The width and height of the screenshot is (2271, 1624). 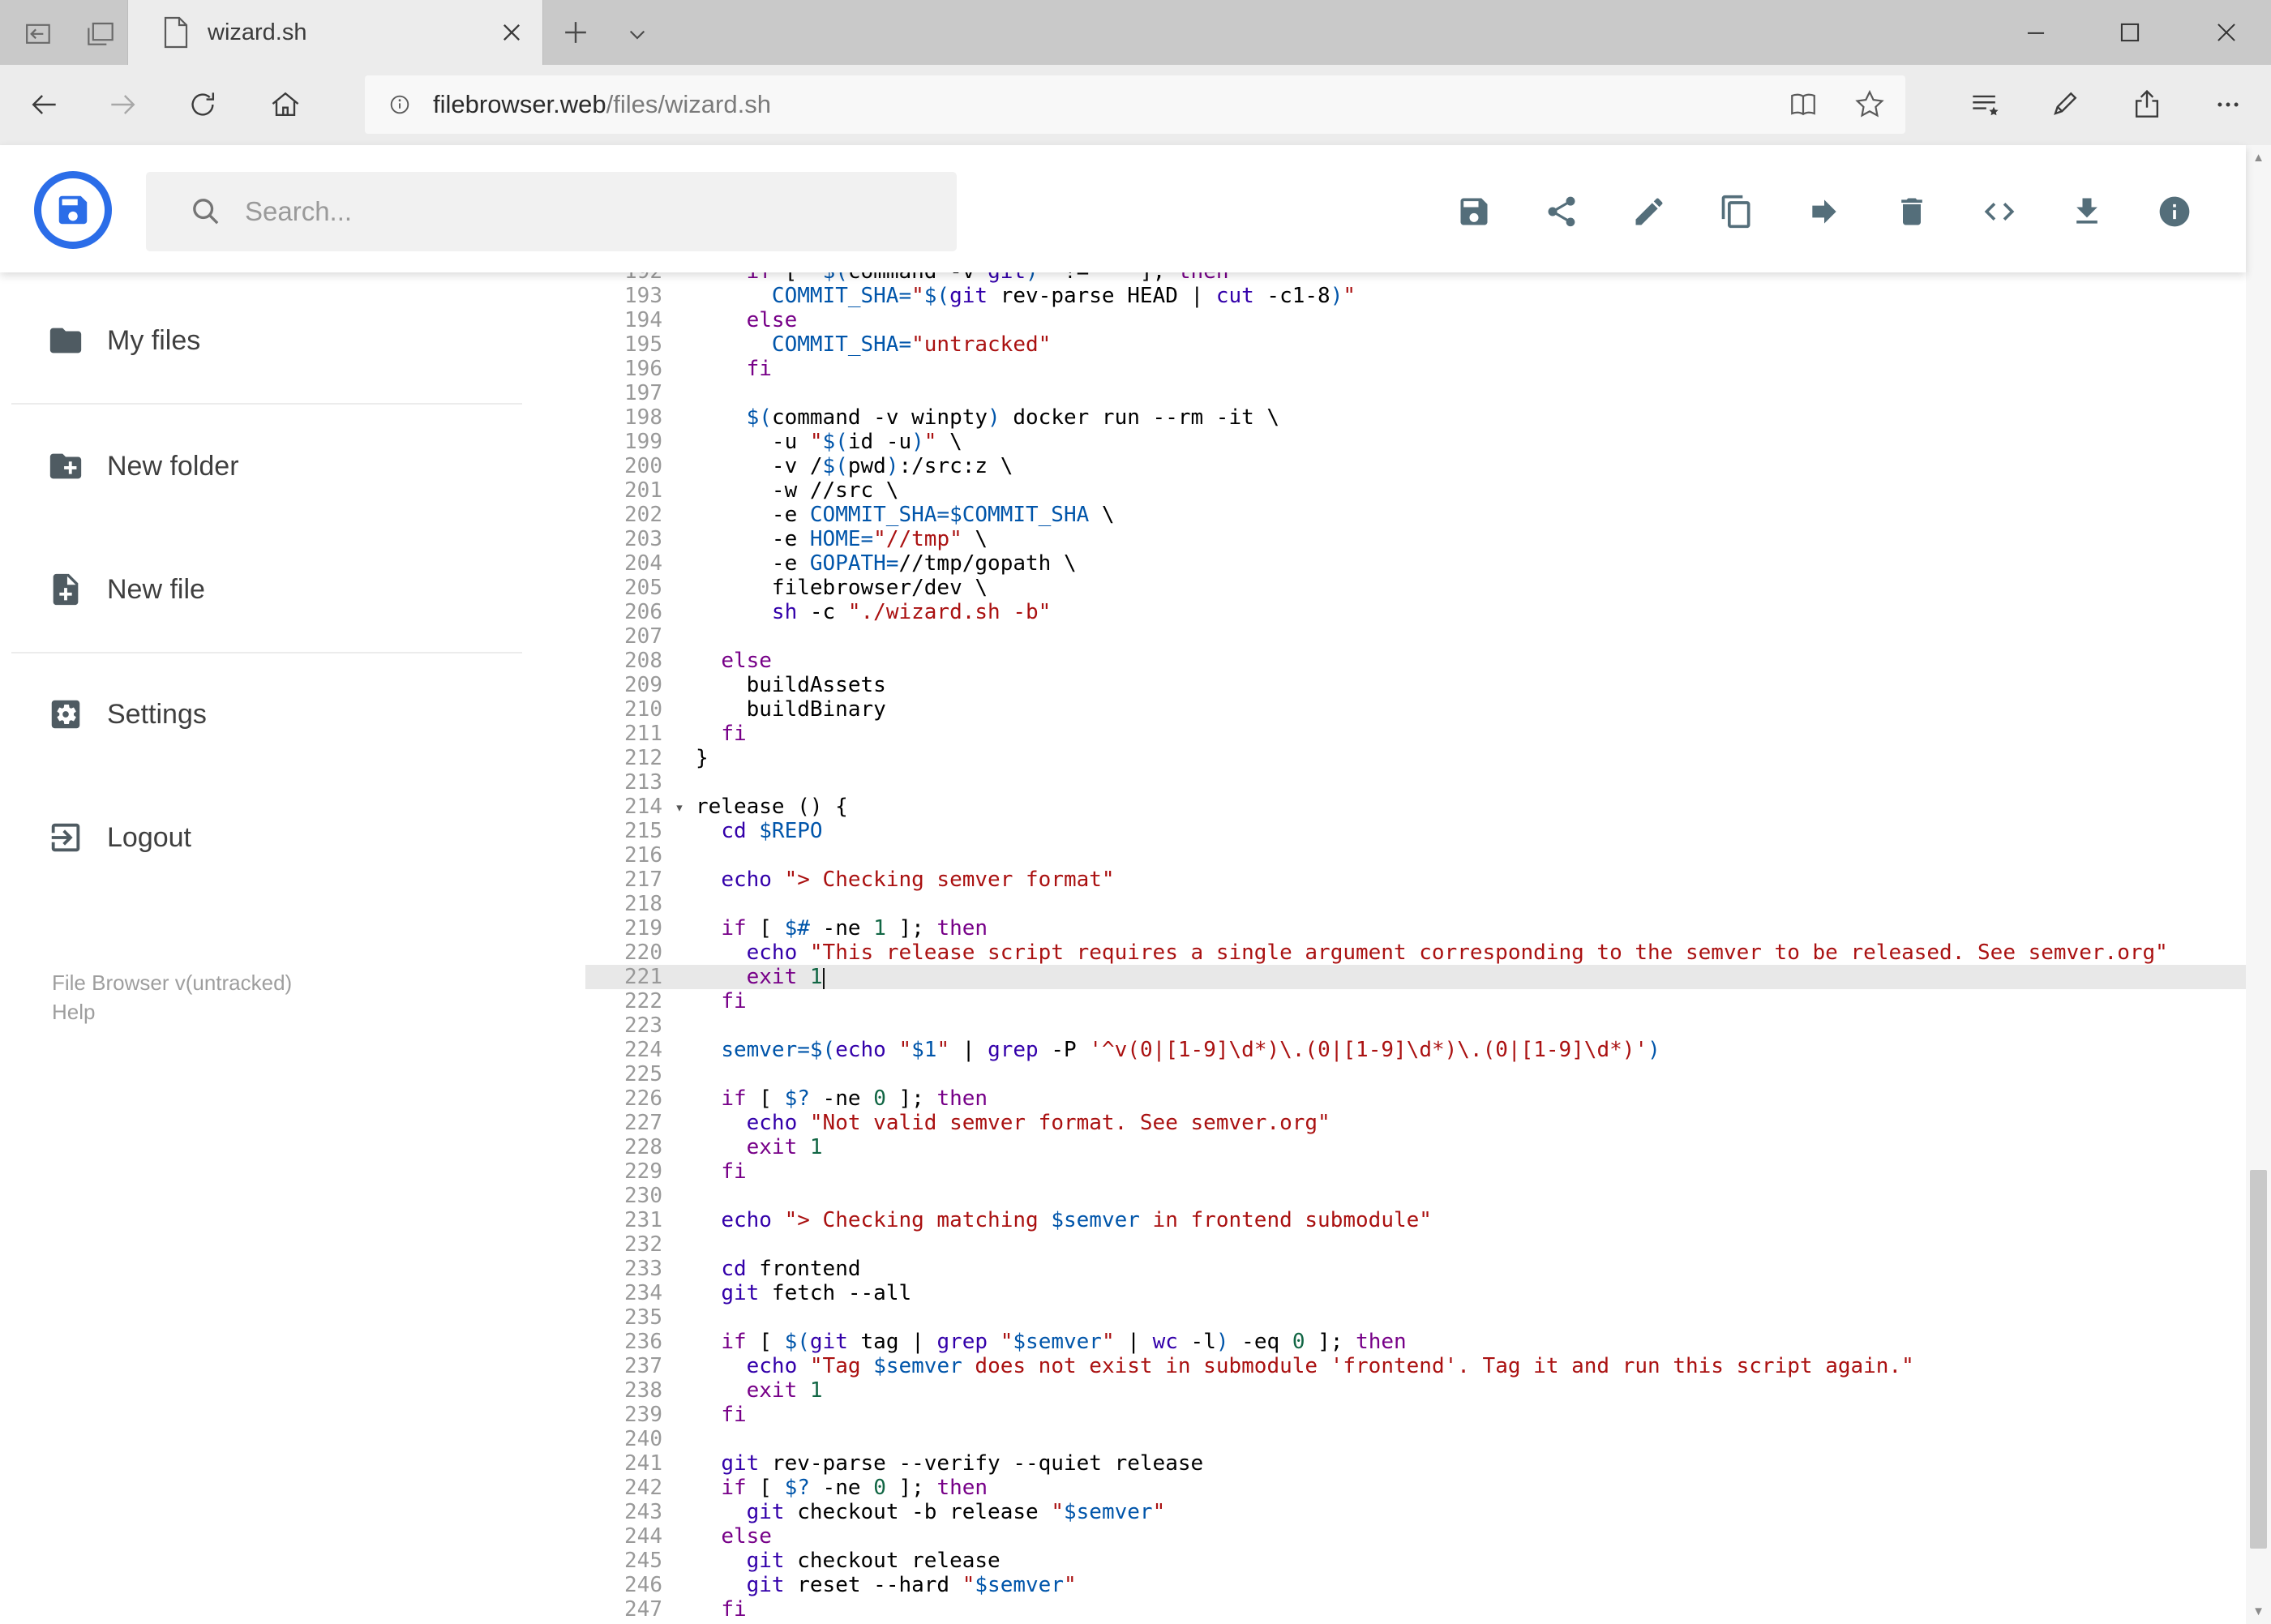 I want to click on site-info-icon, so click(x=400, y=105).